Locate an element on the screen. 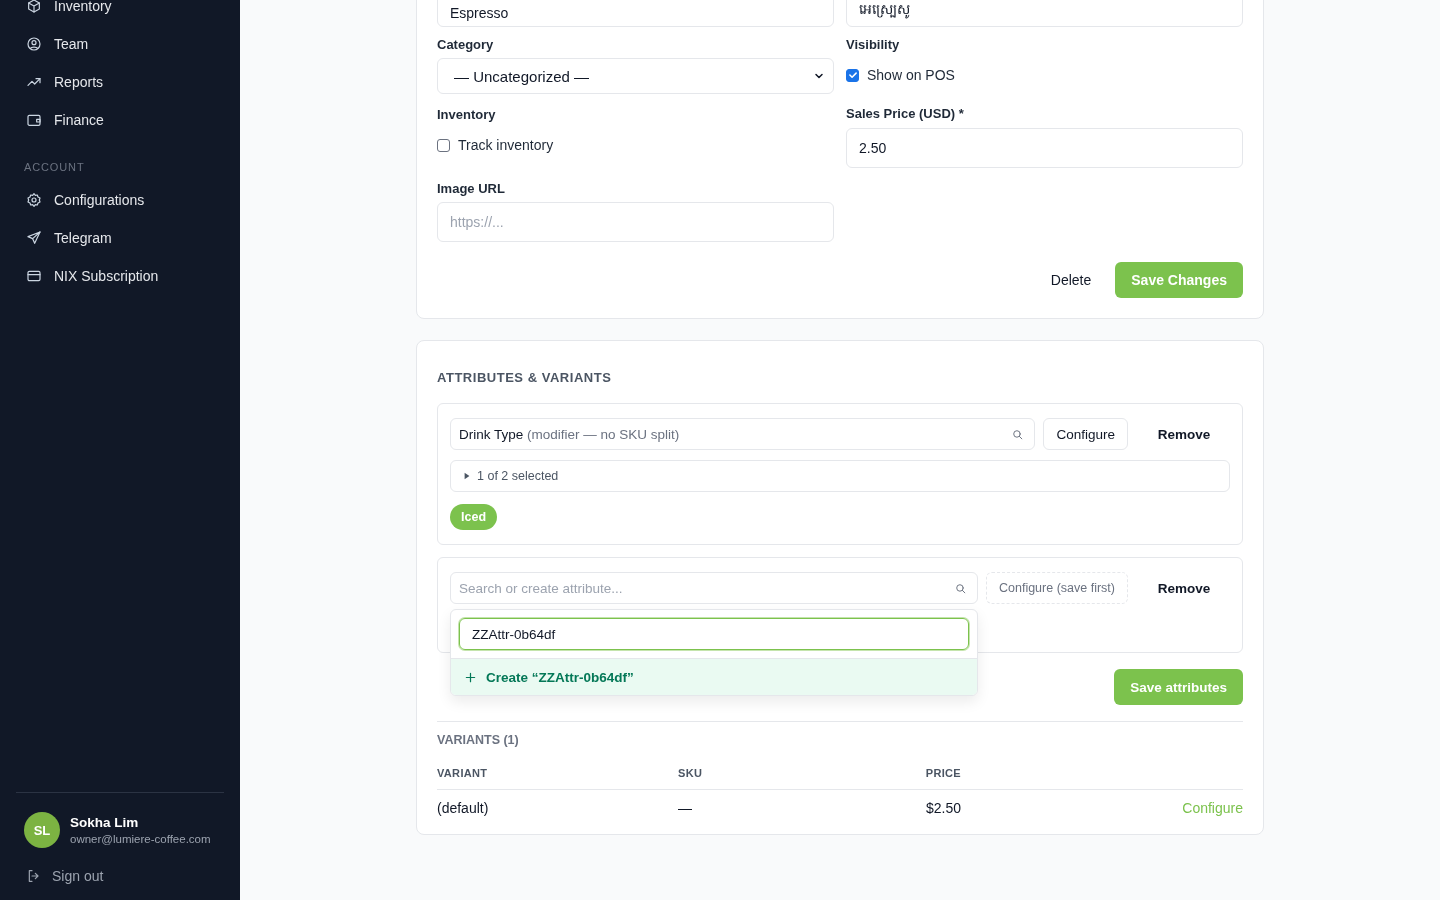  delete-button: Delete is located at coordinates (1071, 280).